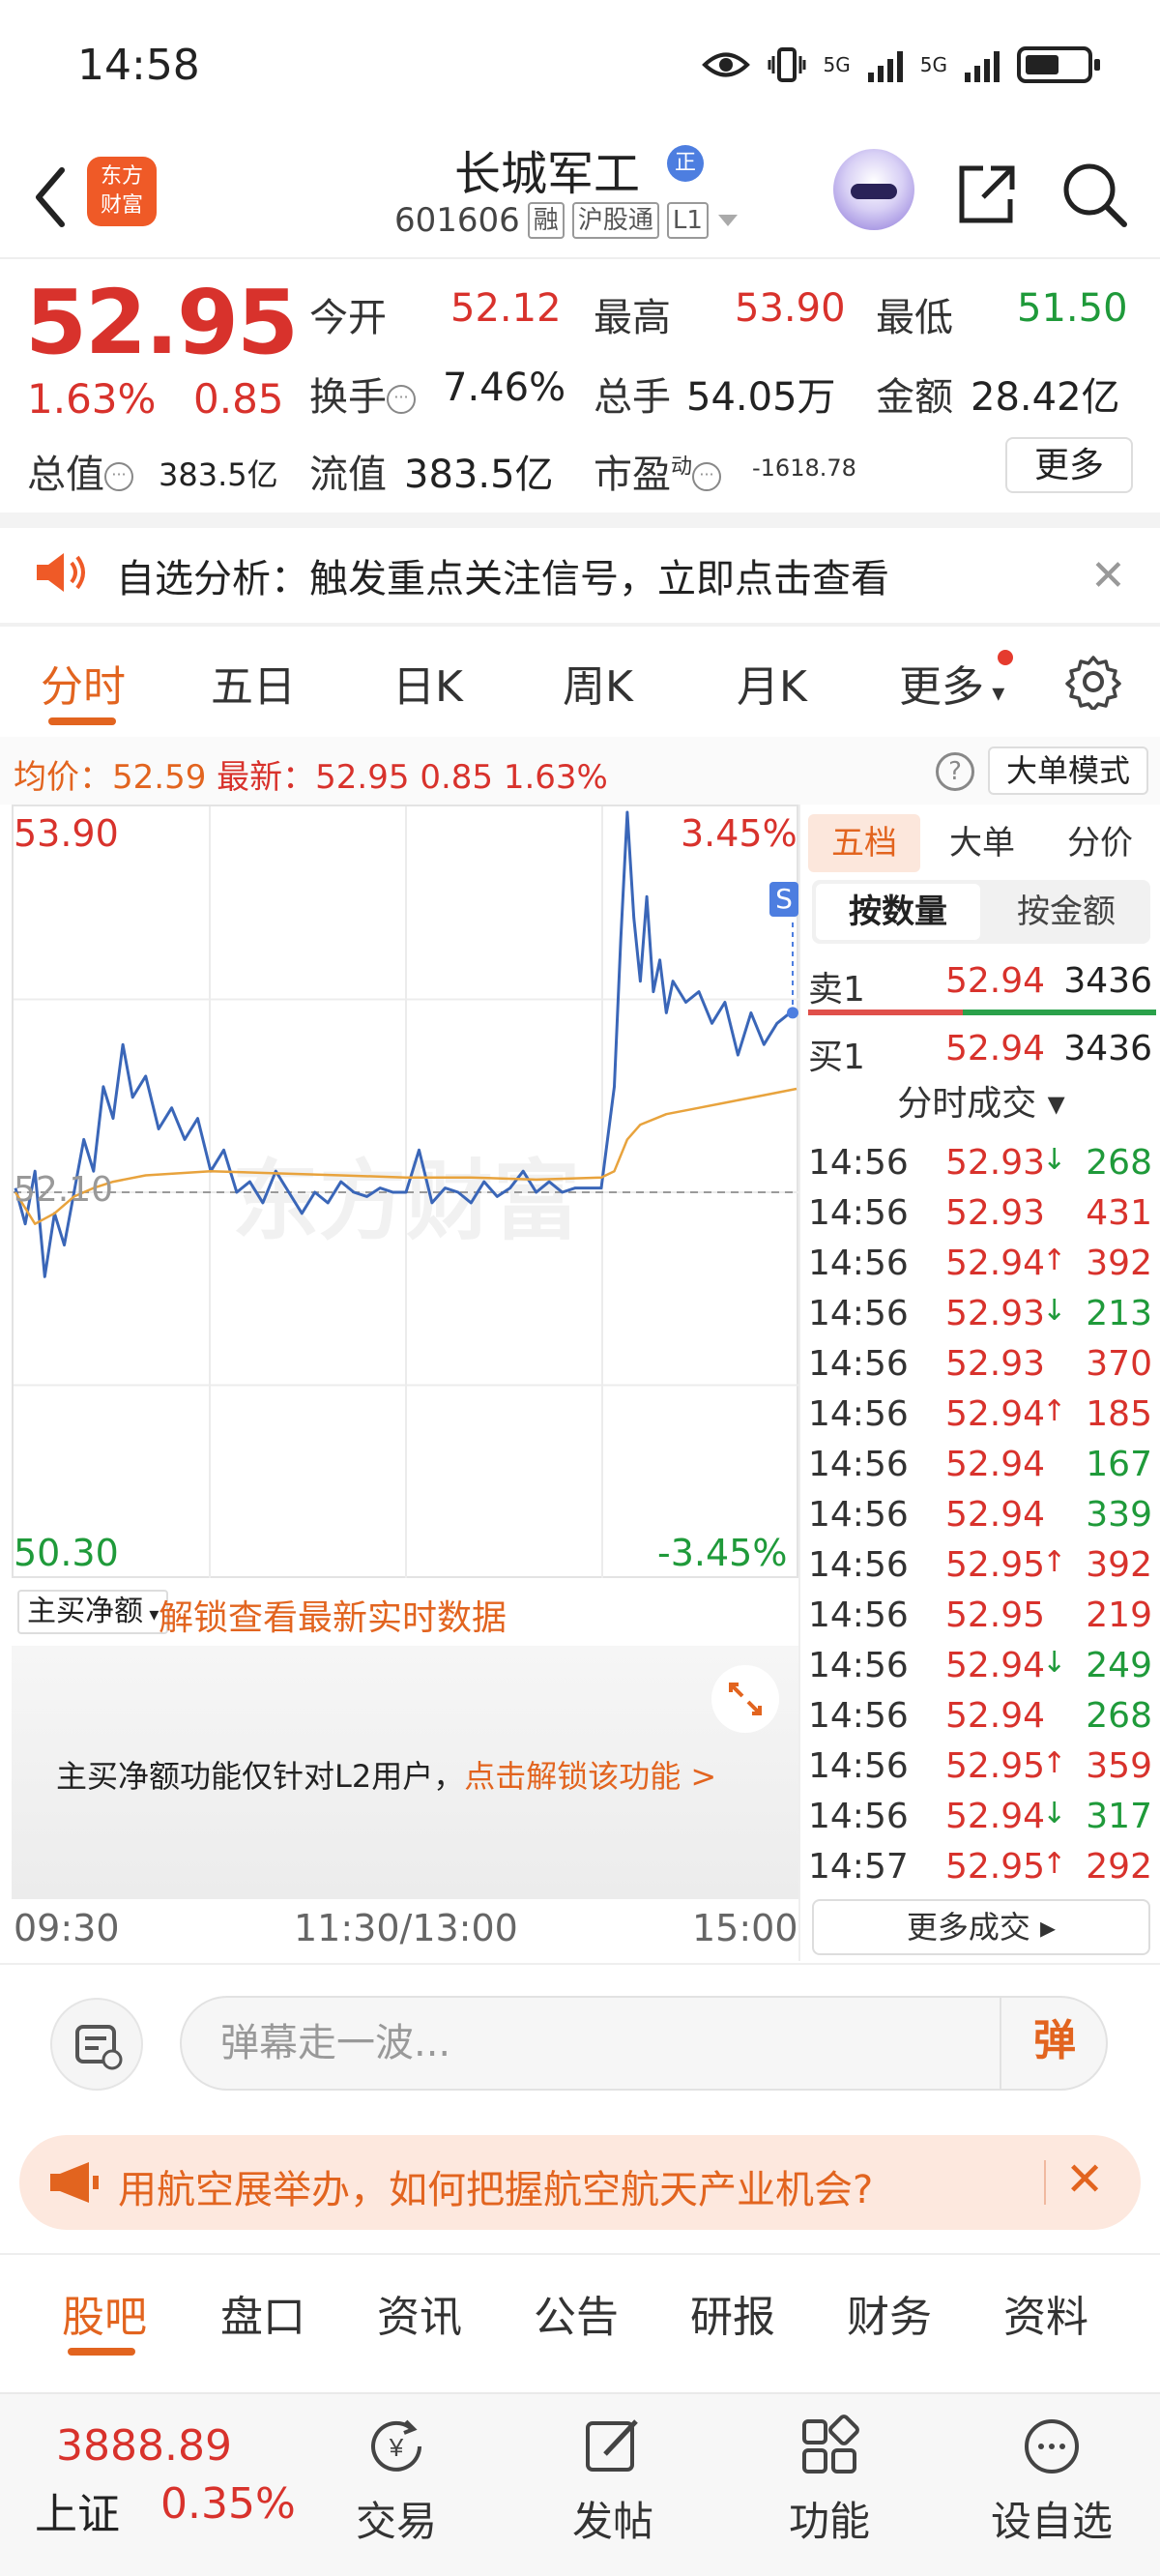 This screenshot has width=1160, height=2576. I want to click on stock-code-row: 601606 融 沪股通 L1, so click(567, 220).